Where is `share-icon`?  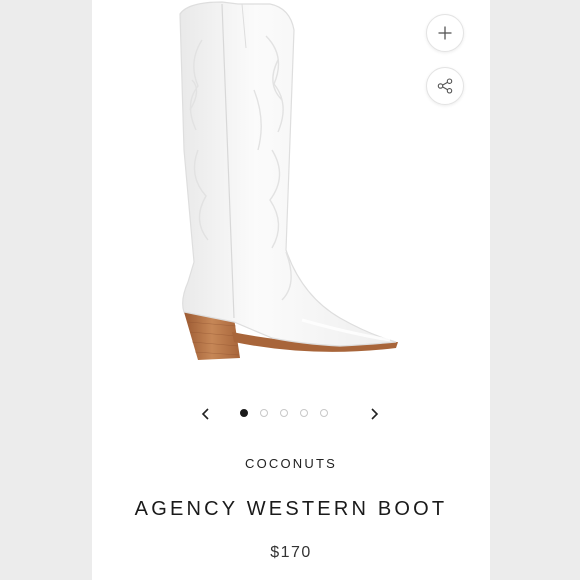 share-icon is located at coordinates (445, 86).